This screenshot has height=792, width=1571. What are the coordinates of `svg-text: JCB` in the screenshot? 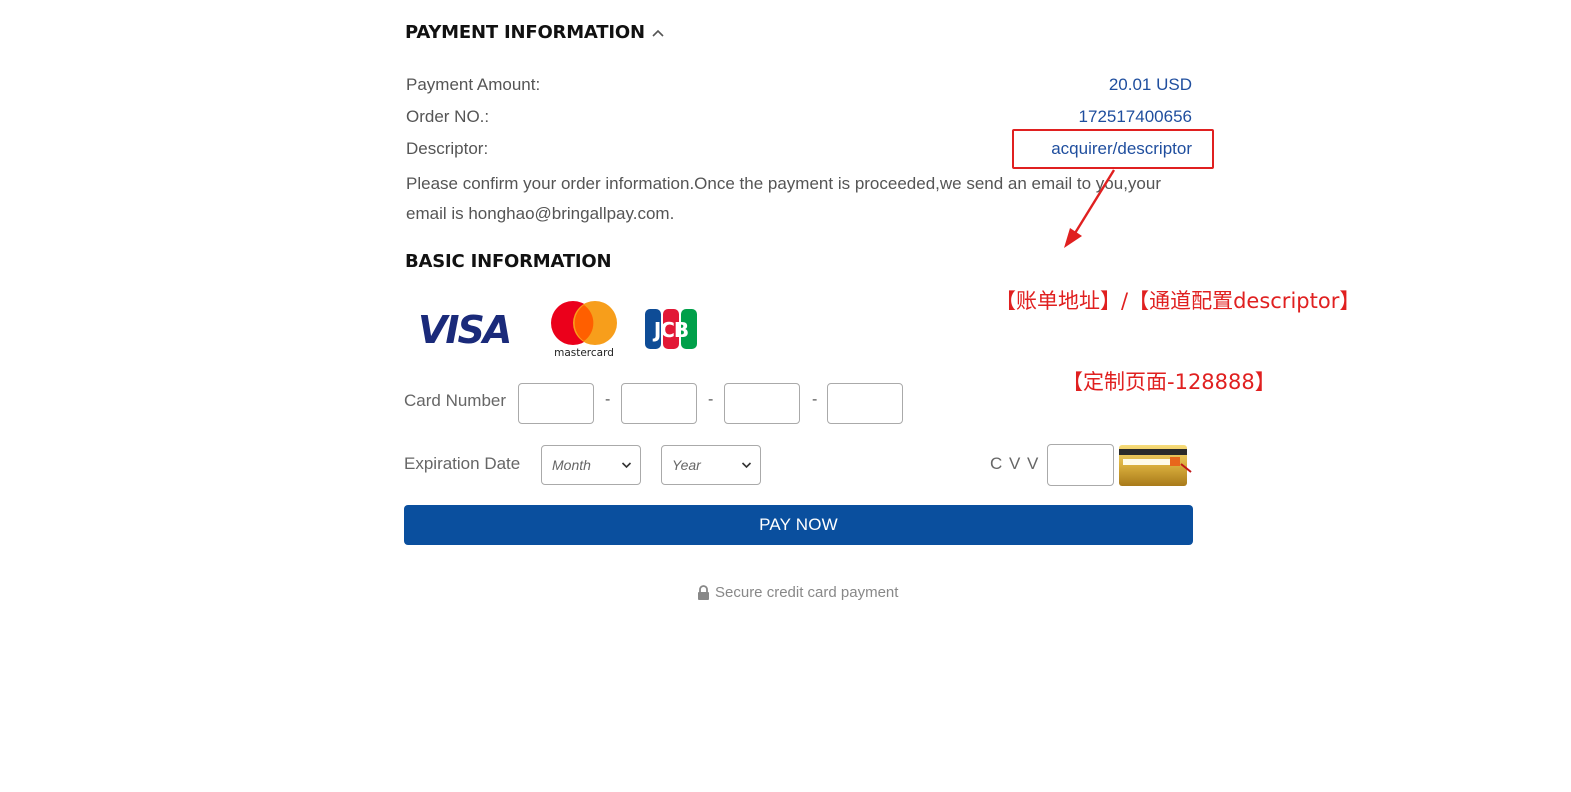 It's located at (670, 330).